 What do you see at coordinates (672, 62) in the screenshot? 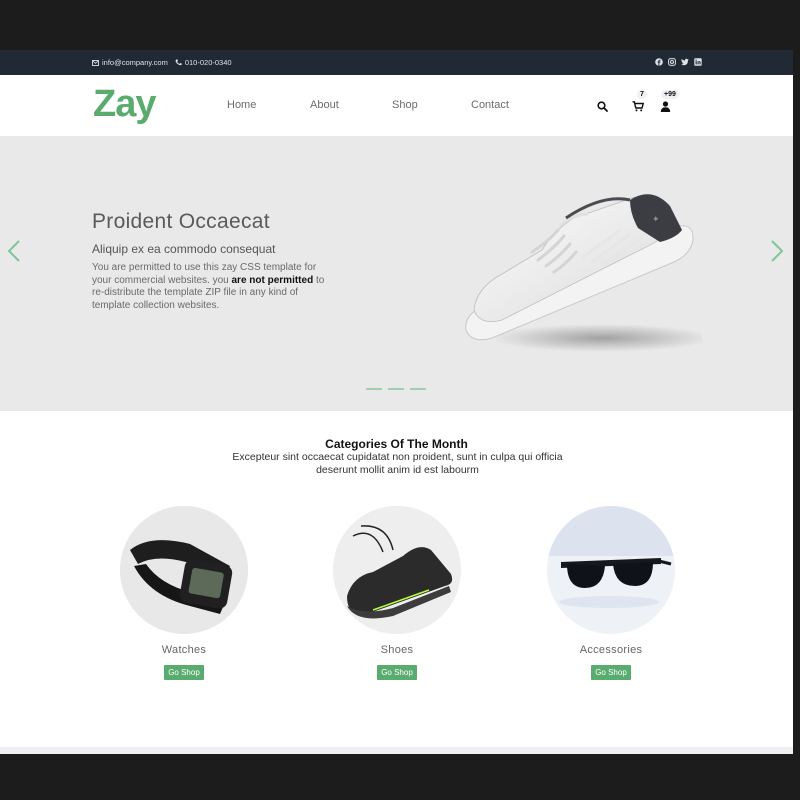
I see `instagram-icon` at bounding box center [672, 62].